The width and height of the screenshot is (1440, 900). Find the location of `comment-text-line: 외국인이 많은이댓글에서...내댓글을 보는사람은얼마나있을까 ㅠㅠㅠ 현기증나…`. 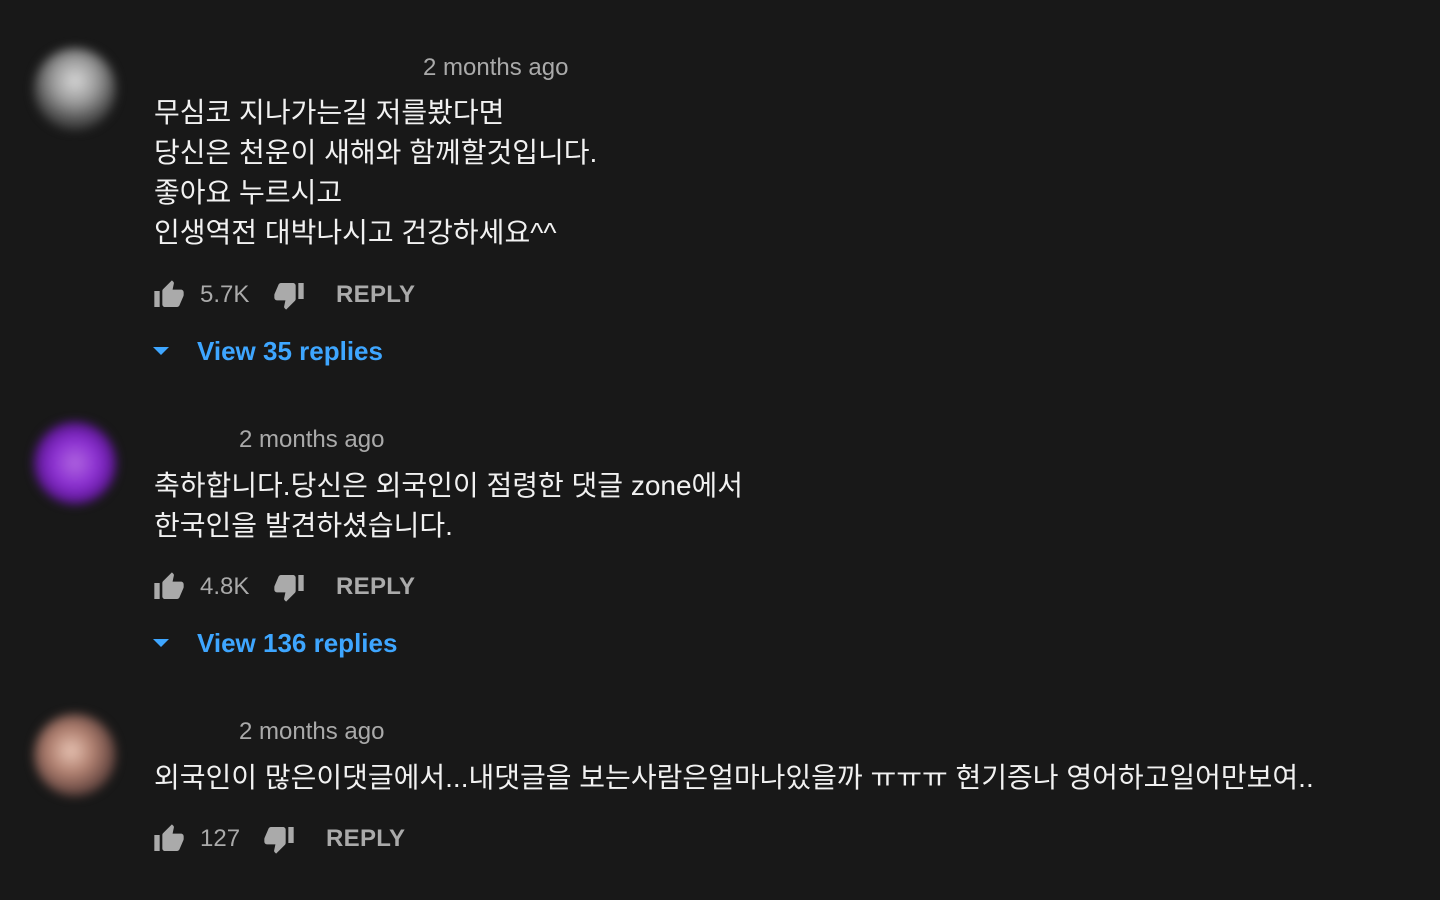

comment-text-line: 외국인이 많은이댓글에서...내댓글을 보는사람은얼마나있을까 ㅠㅠㅠ 현기증나… is located at coordinates (734, 777).